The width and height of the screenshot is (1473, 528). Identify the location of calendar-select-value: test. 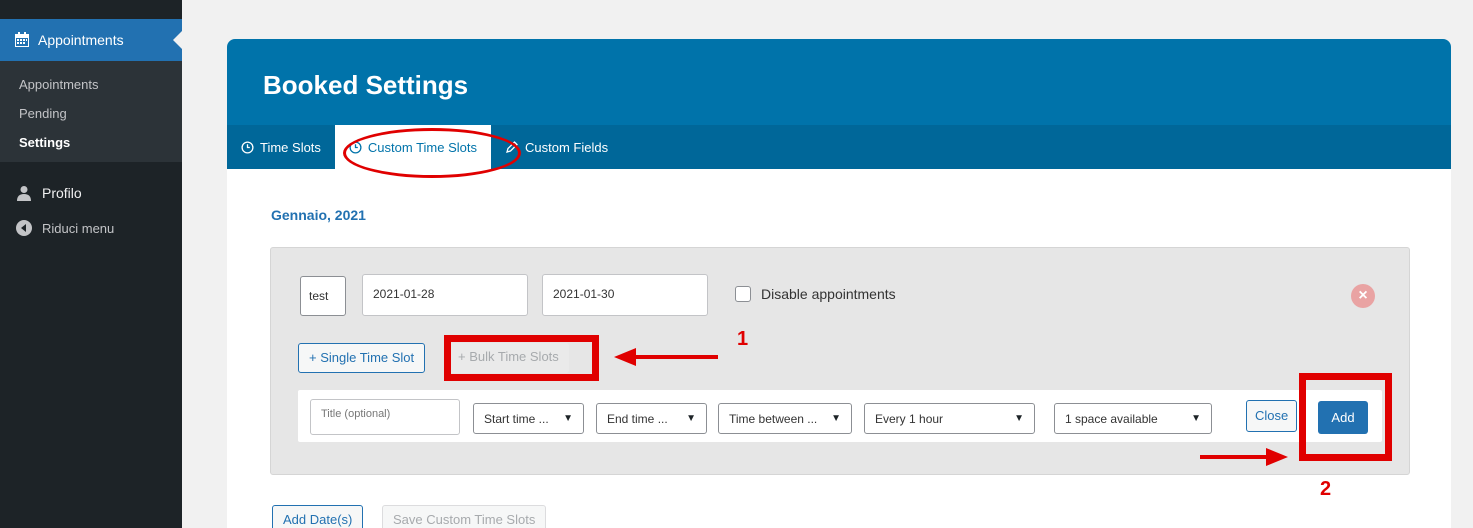
(319, 296).